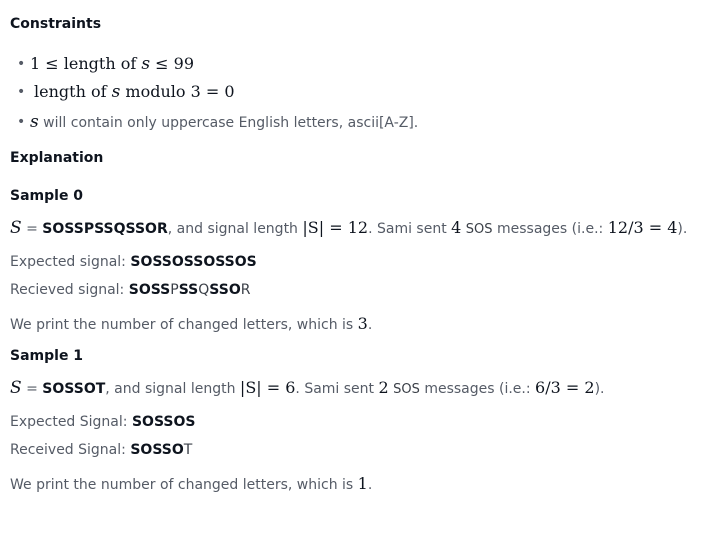 The height and width of the screenshot is (539, 719). What do you see at coordinates (130, 290) in the screenshot?
I see `sample-0-received: Recieved signal: SOSSPSSQSSOR` at bounding box center [130, 290].